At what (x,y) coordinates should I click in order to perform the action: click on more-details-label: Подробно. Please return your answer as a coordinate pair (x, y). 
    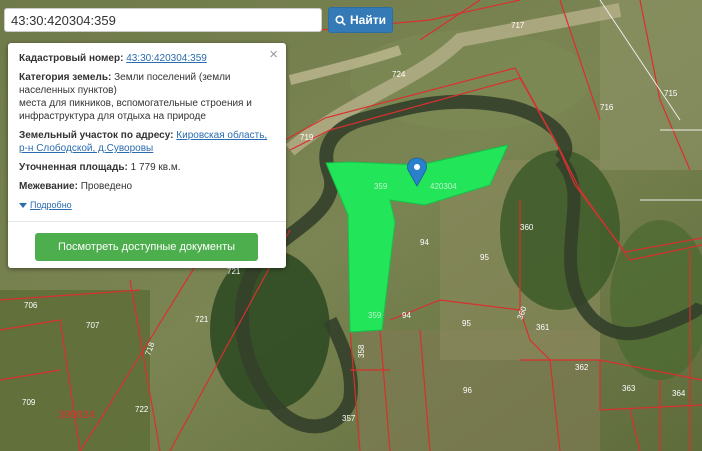
    Looking at the image, I should click on (51, 205).